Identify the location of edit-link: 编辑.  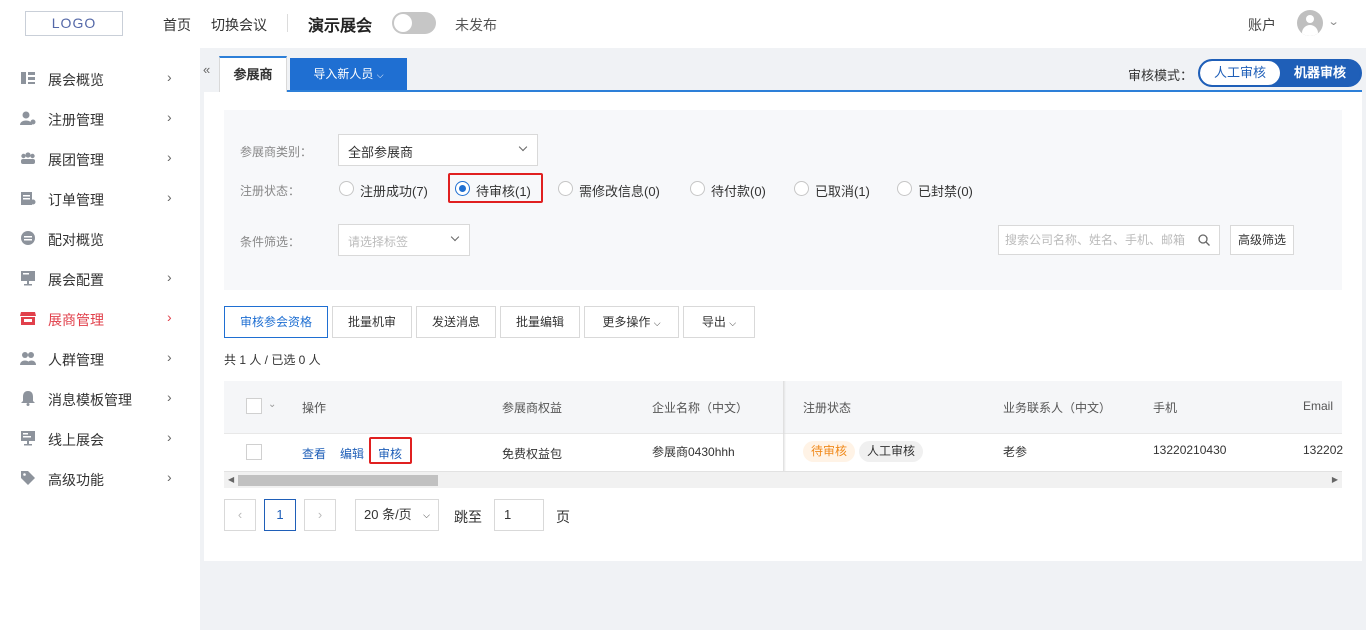
(352, 453).